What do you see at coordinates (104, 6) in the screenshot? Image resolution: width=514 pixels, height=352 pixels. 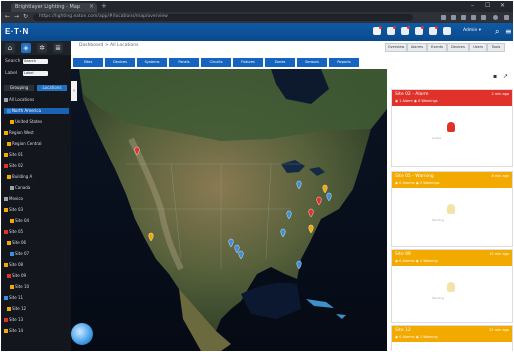 I see `new-tab-button: +` at bounding box center [104, 6].